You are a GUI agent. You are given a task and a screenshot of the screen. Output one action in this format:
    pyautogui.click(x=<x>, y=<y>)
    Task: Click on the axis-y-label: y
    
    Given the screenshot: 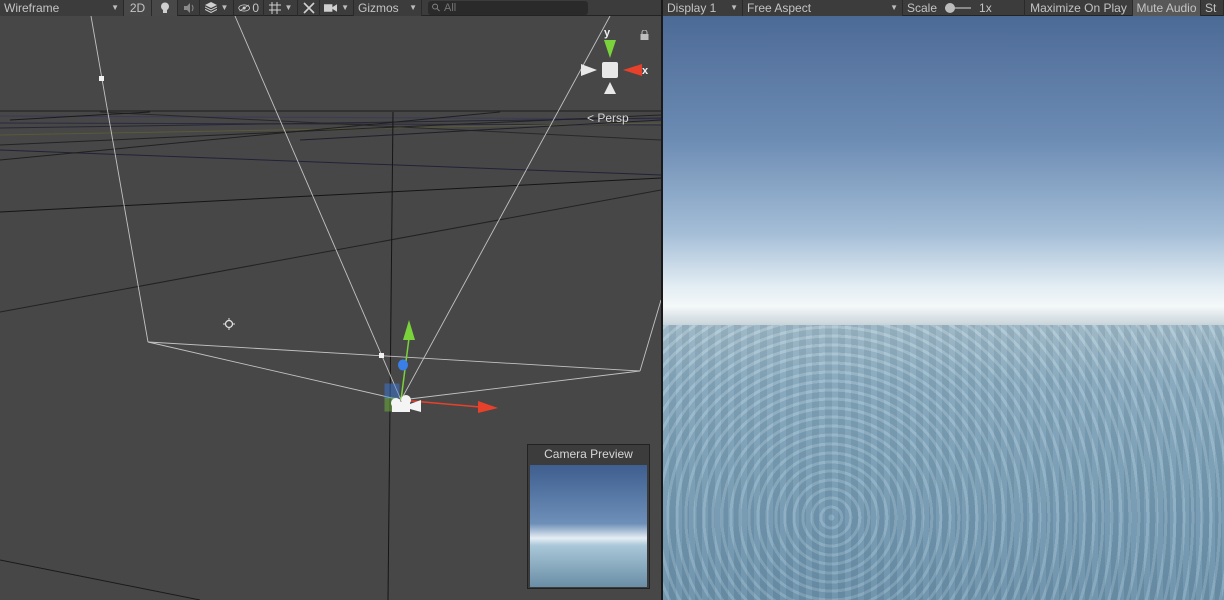 What is the action you would take?
    pyautogui.click(x=607, y=33)
    